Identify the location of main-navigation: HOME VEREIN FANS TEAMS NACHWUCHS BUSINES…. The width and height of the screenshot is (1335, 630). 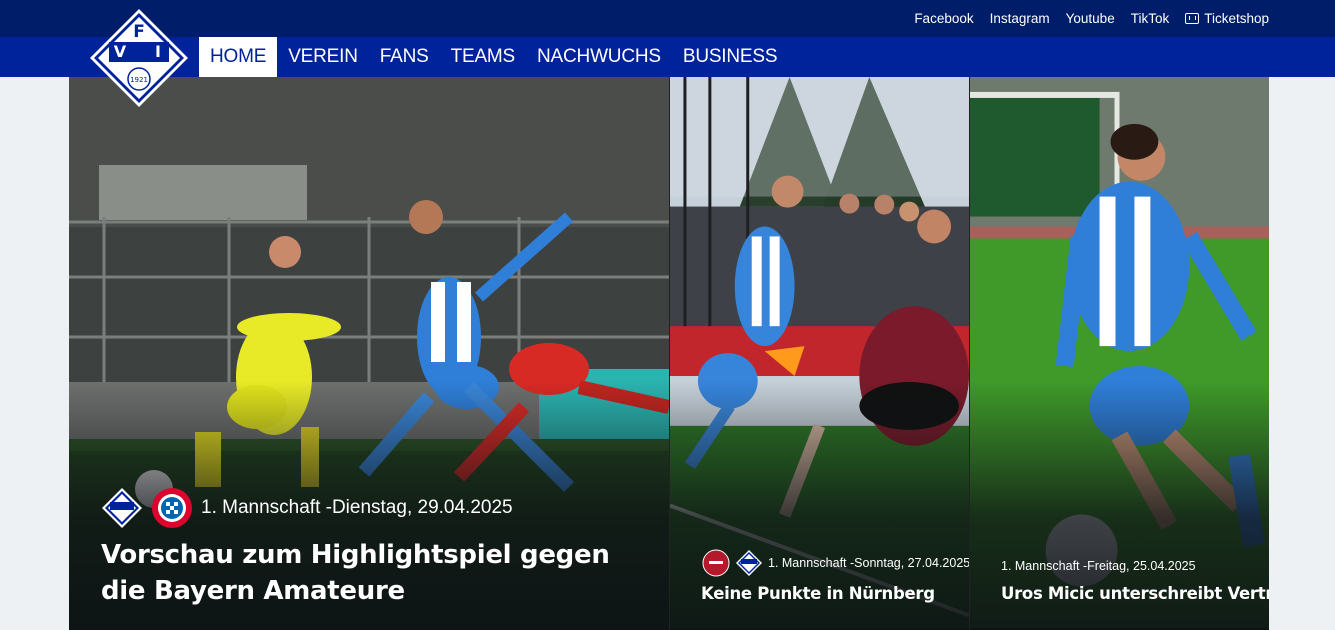
(667, 57).